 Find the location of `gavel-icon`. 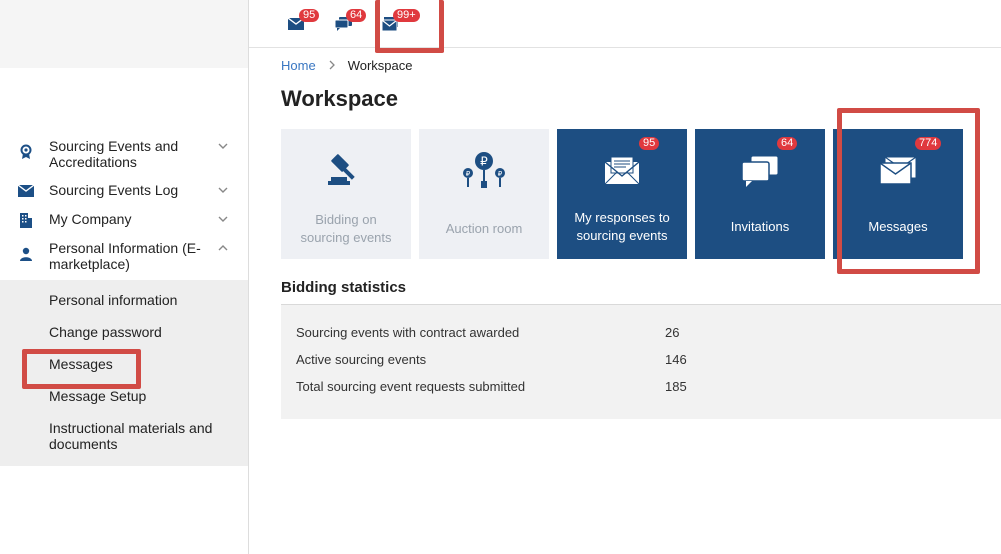

gavel-icon is located at coordinates (346, 171).